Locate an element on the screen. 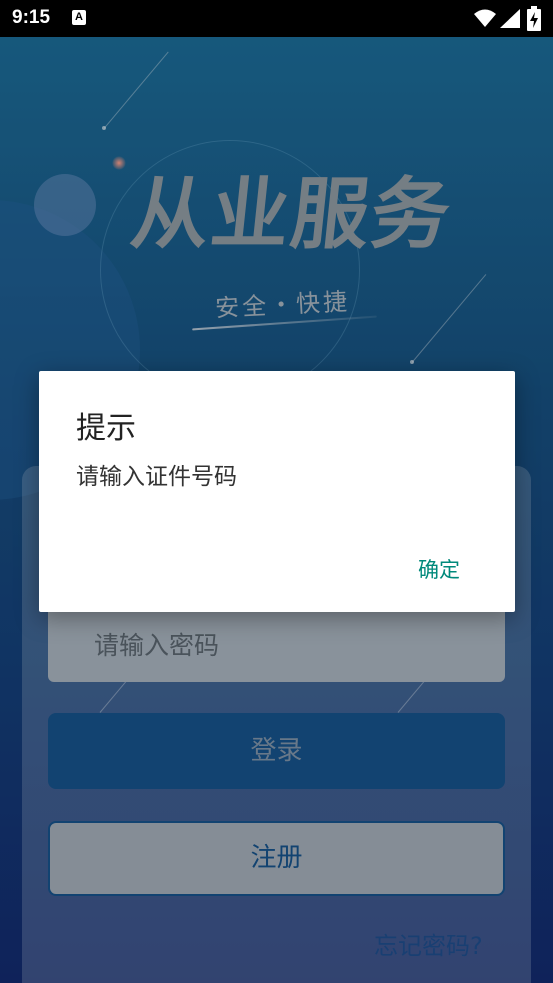  notification-icon: A is located at coordinates (79, 17).